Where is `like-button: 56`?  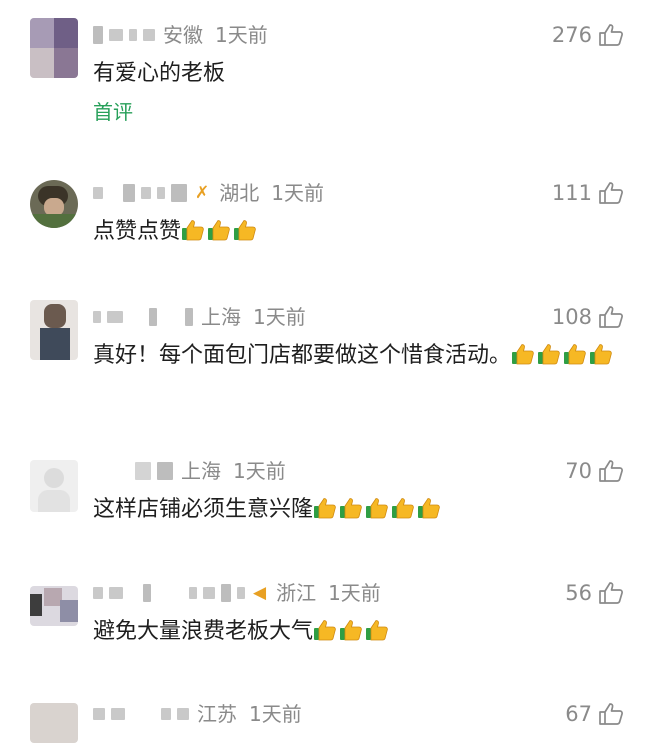 like-button: 56 is located at coordinates (594, 593).